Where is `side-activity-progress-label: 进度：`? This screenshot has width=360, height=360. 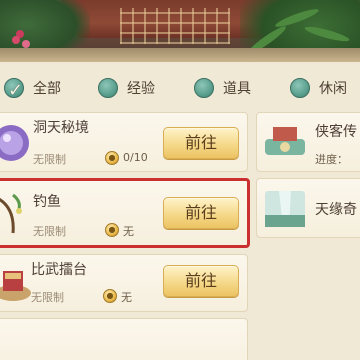 side-activity-progress-label: 进度： is located at coordinates (331, 159).